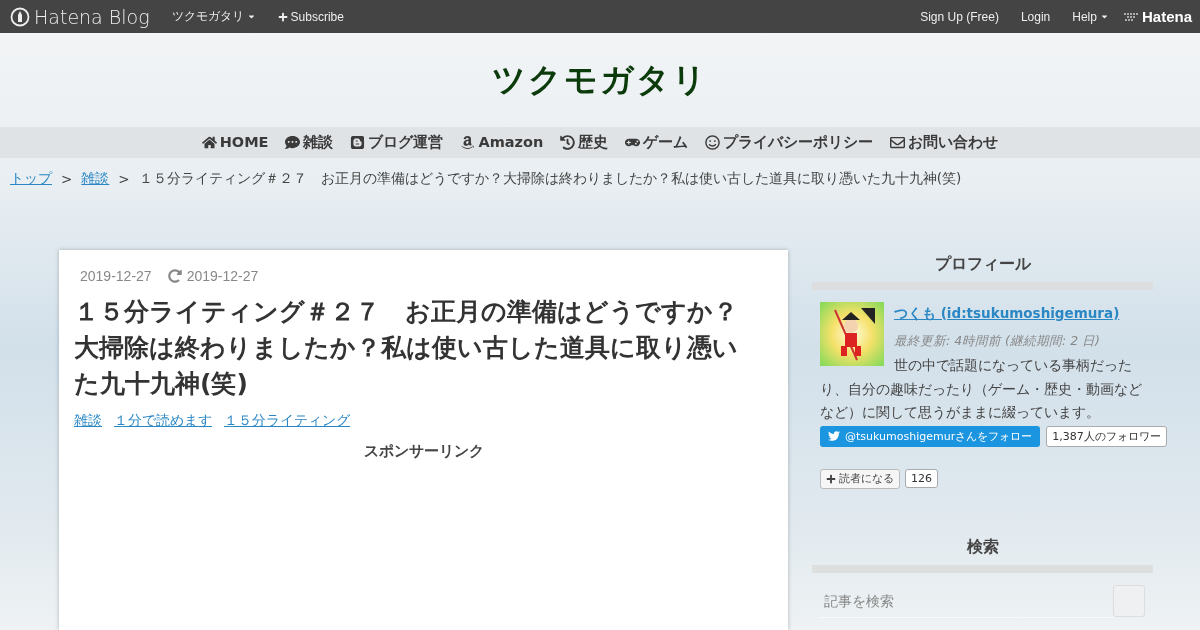 Image resolution: width=1200 pixels, height=630 pixels. I want to click on nav-link: ブログ運営, so click(397, 142).